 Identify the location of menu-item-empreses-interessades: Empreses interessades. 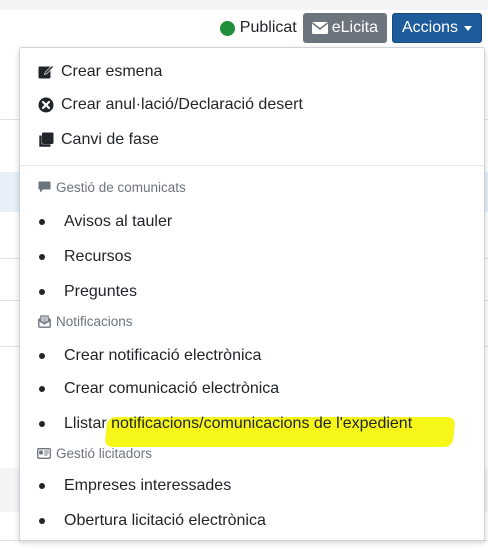
(252, 486).